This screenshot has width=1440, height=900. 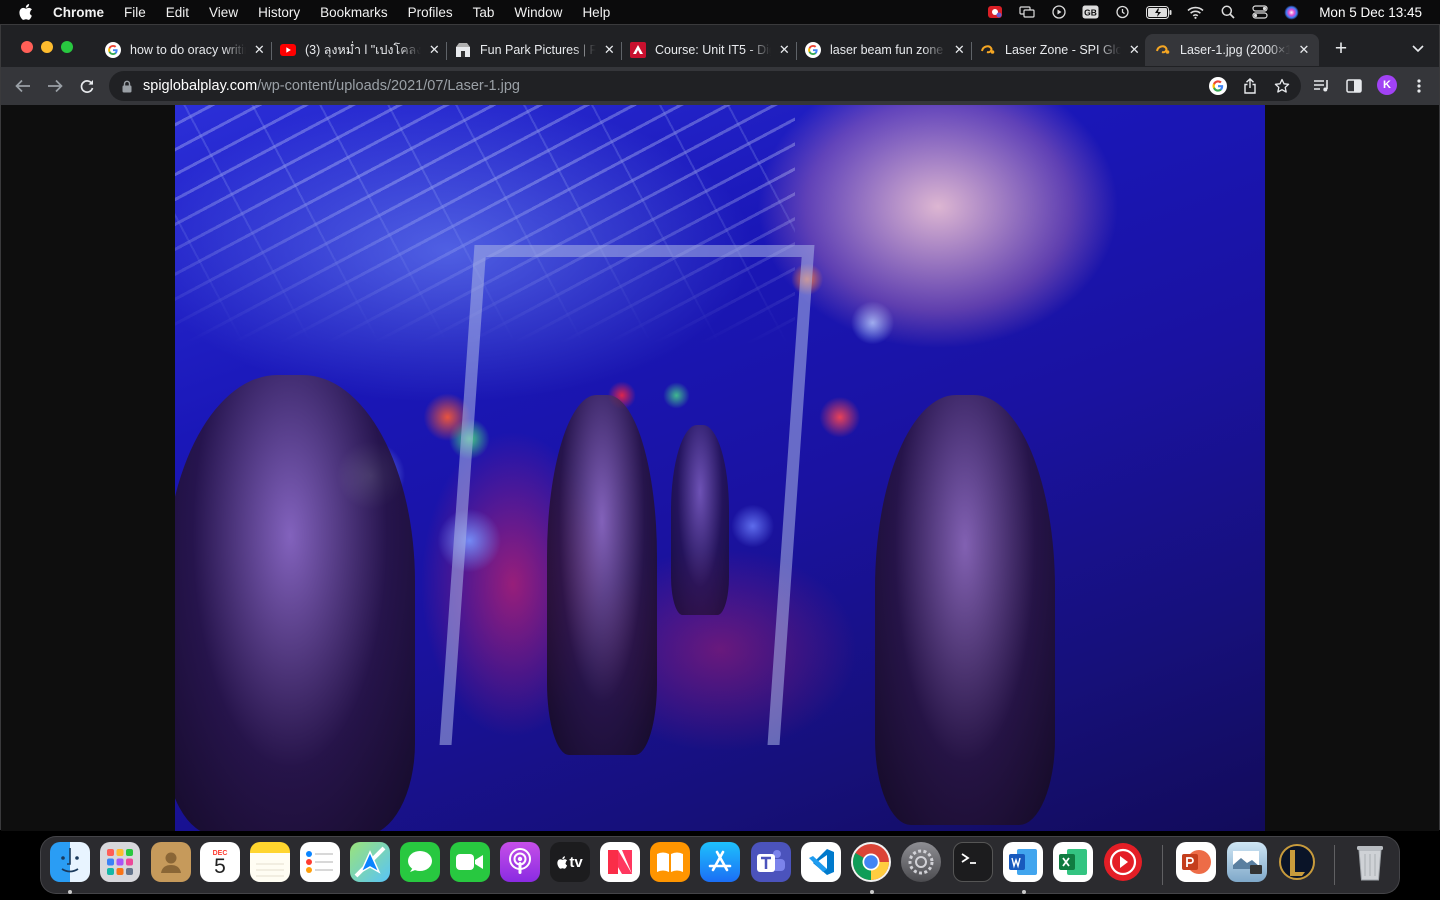 What do you see at coordinates (87, 86) in the screenshot?
I see `reload-button` at bounding box center [87, 86].